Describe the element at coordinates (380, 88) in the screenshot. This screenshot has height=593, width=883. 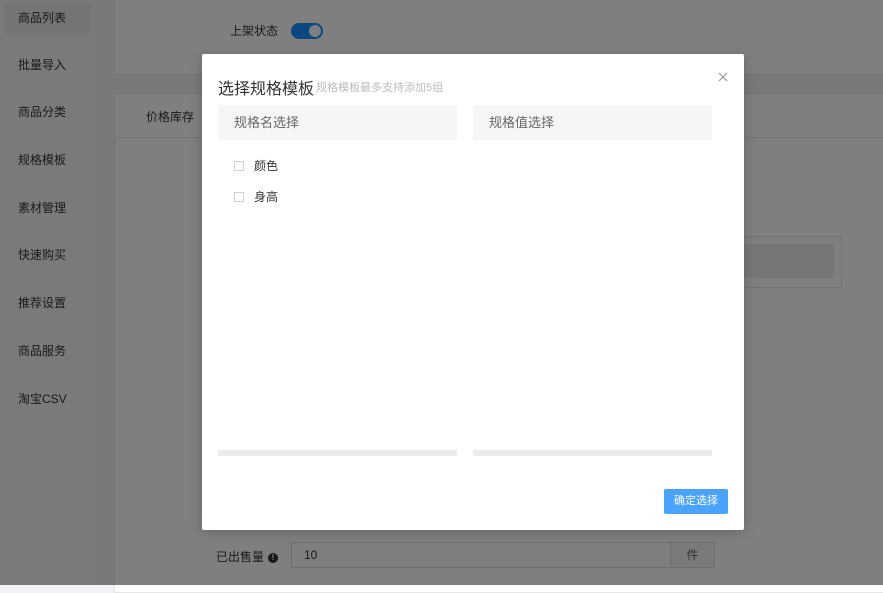
I see `dialog-subtitle: 规格模板最多支持添加5组` at that location.